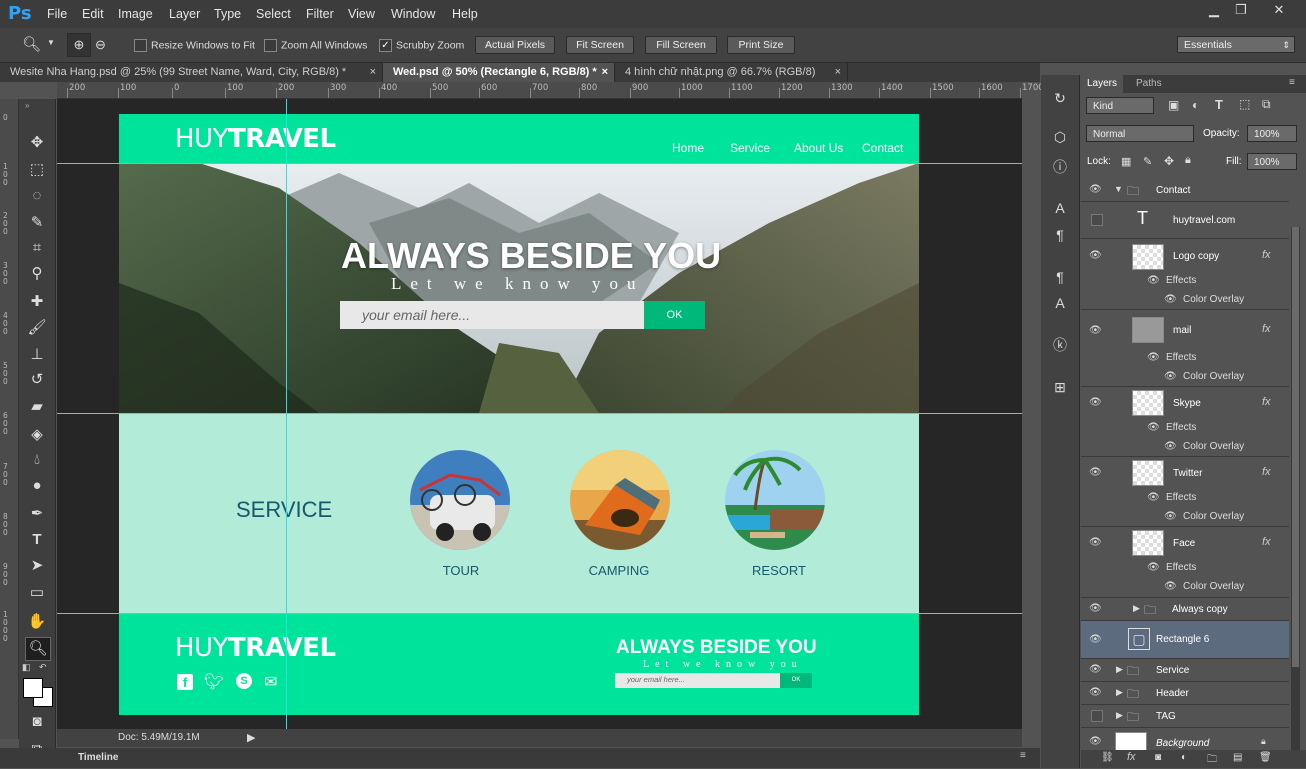  Describe the element at coordinates (37, 540) in the screenshot. I see `type-tool-icon: T` at that location.